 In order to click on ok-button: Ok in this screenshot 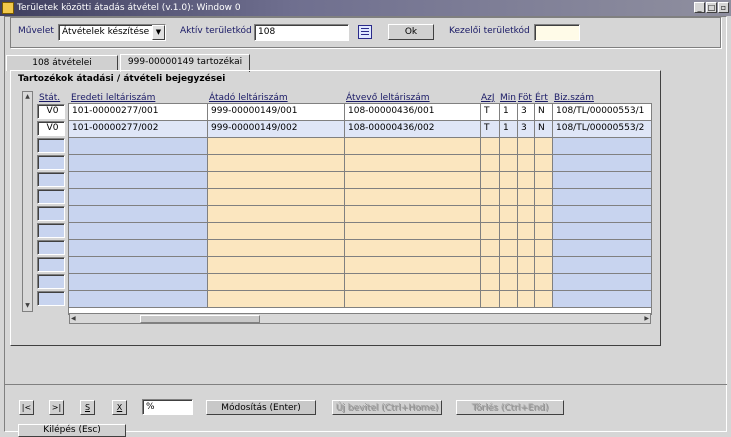, I will do `click(411, 32)`.